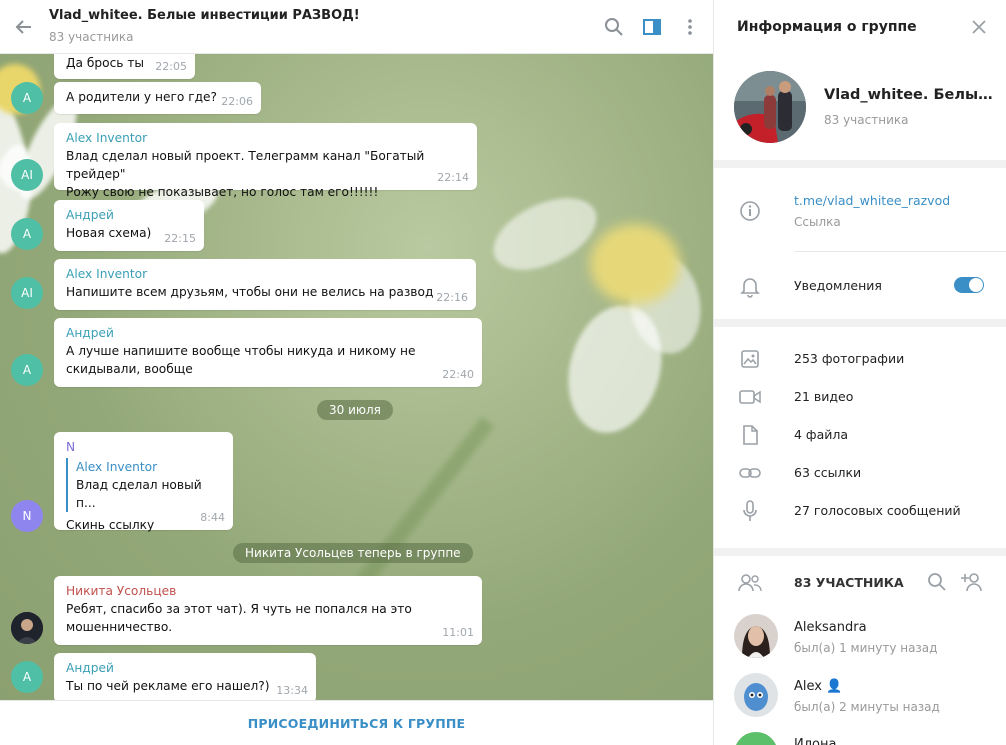 This screenshot has width=1006, height=745. What do you see at coordinates (872, 200) in the screenshot?
I see `group-link: t.me/vlad_whitee_razvod` at bounding box center [872, 200].